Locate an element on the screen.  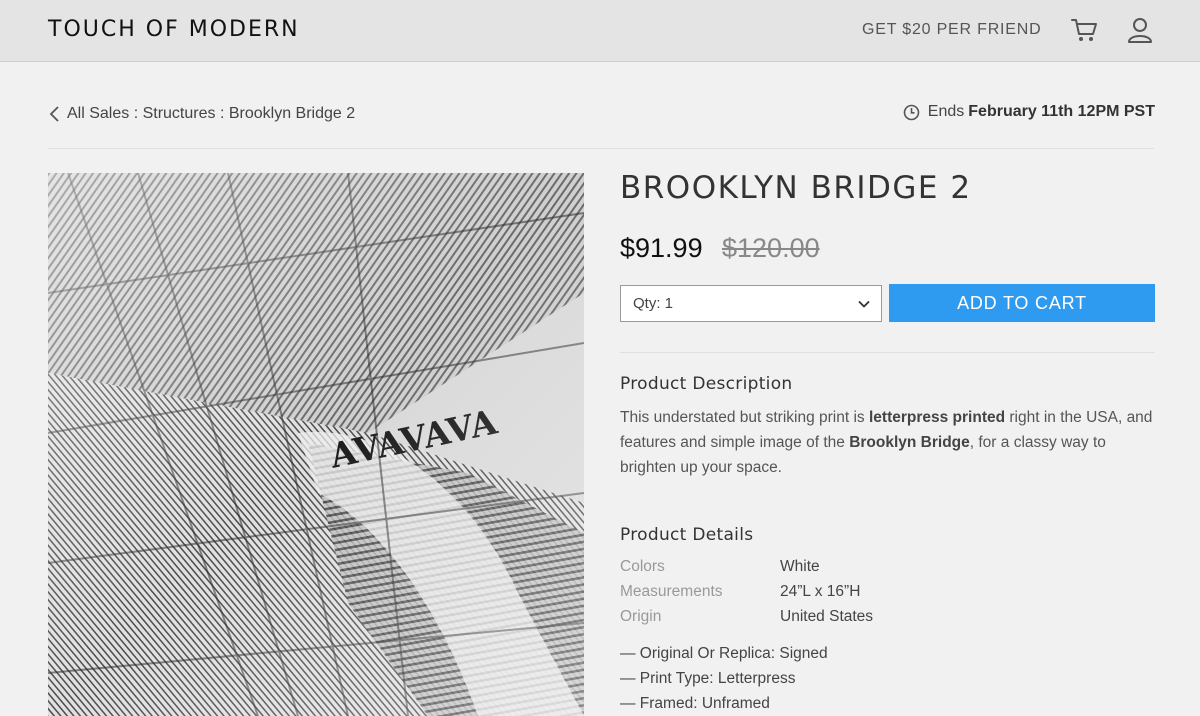
referral-link: GET $20 PER FRIEND is located at coordinates (952, 30).